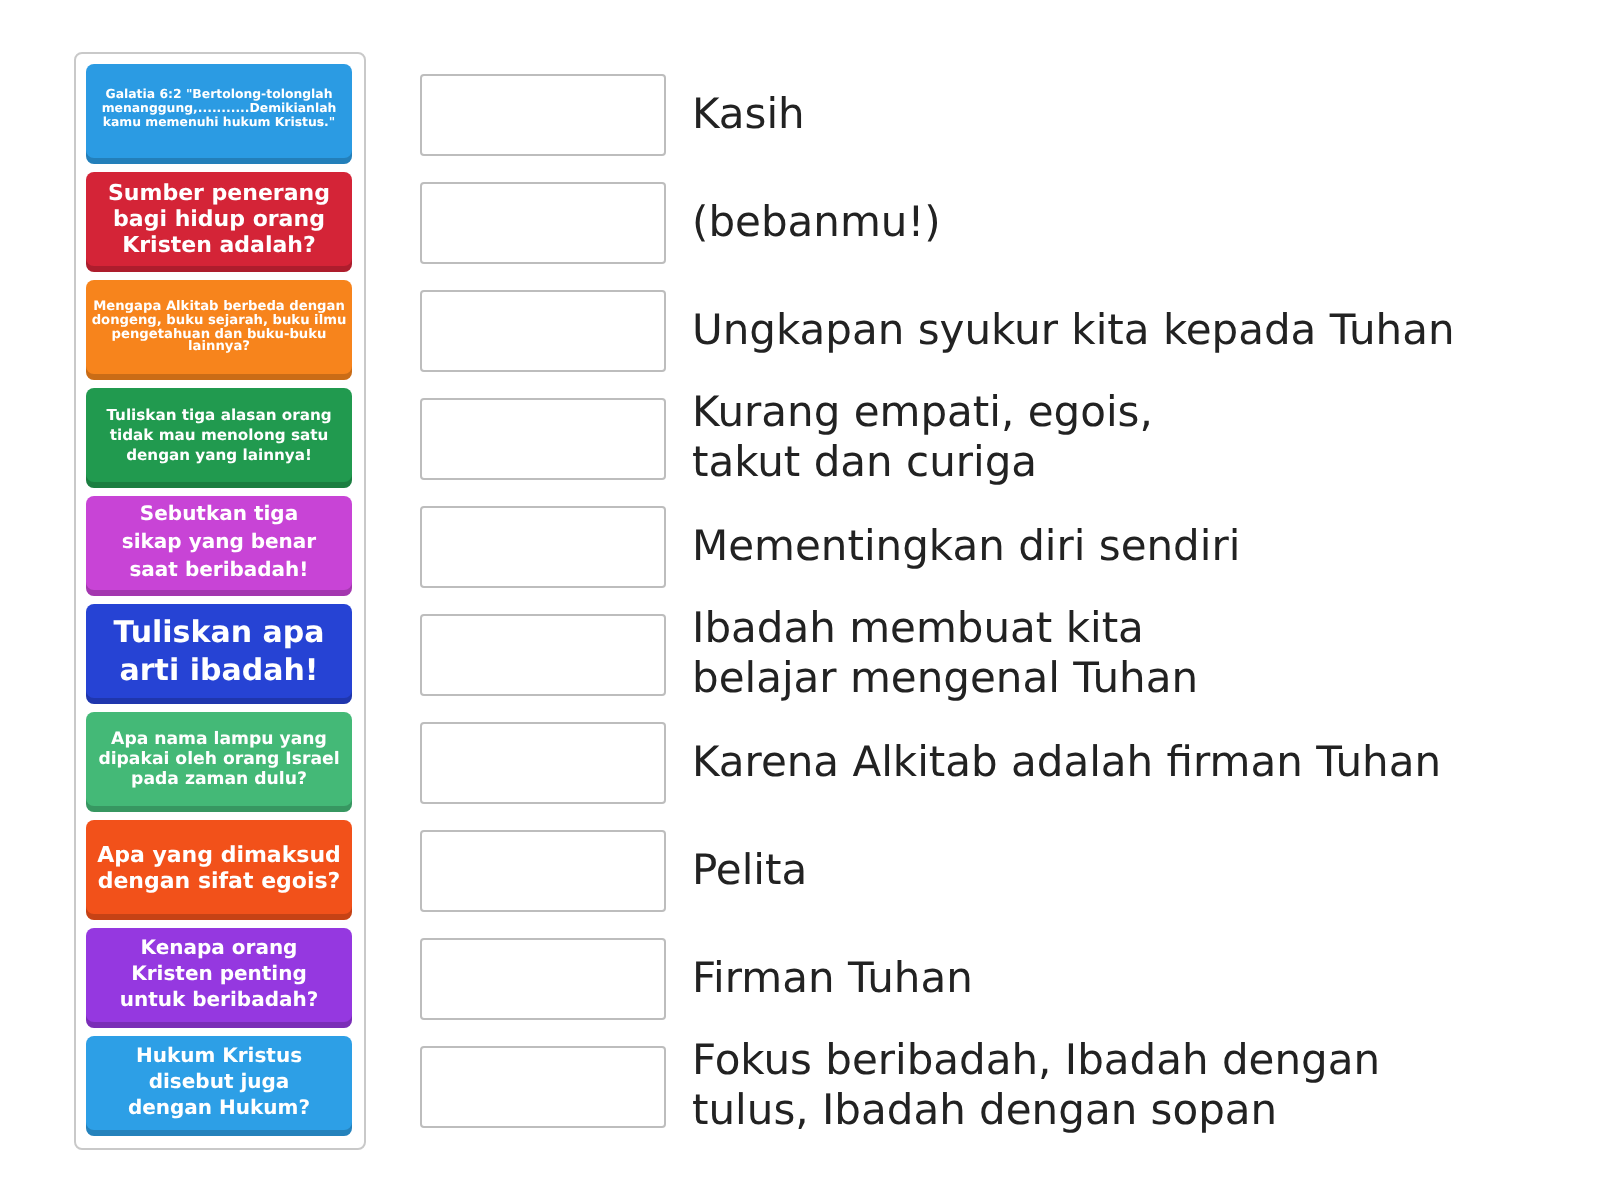 The height and width of the screenshot is (1200, 1600). Describe the element at coordinates (748, 114) in the screenshot. I see `answer-text: Kasih` at that location.